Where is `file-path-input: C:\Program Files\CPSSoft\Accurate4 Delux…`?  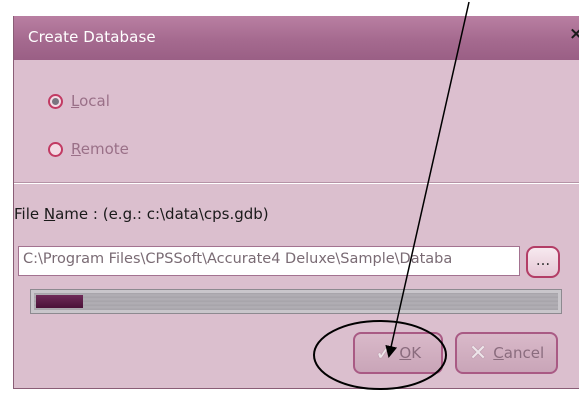 file-path-input: C:\Program Files\CPSSoft\Accurate4 Delux… is located at coordinates (269, 261).